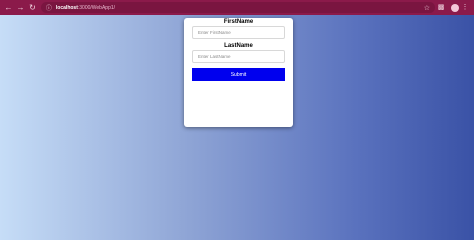 The image size is (474, 240). Describe the element at coordinates (66, 7) in the screenshot. I see `url-host: localhost` at that location.